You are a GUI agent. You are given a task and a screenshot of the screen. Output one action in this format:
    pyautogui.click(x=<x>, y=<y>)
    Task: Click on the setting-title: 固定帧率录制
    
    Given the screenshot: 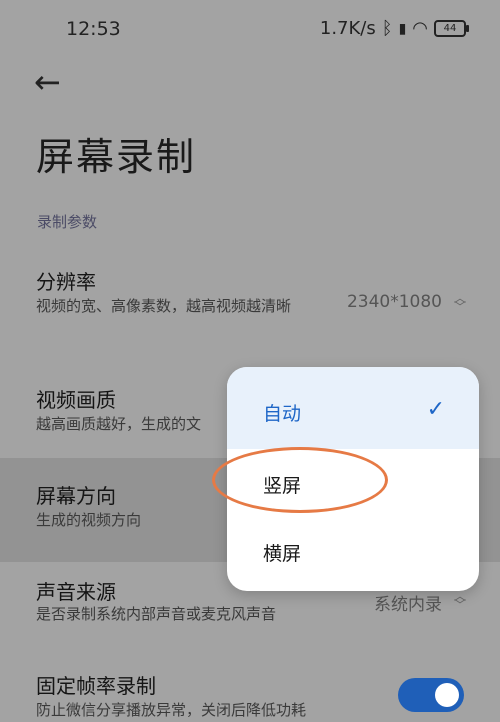 What is the action you would take?
    pyautogui.click(x=96, y=686)
    